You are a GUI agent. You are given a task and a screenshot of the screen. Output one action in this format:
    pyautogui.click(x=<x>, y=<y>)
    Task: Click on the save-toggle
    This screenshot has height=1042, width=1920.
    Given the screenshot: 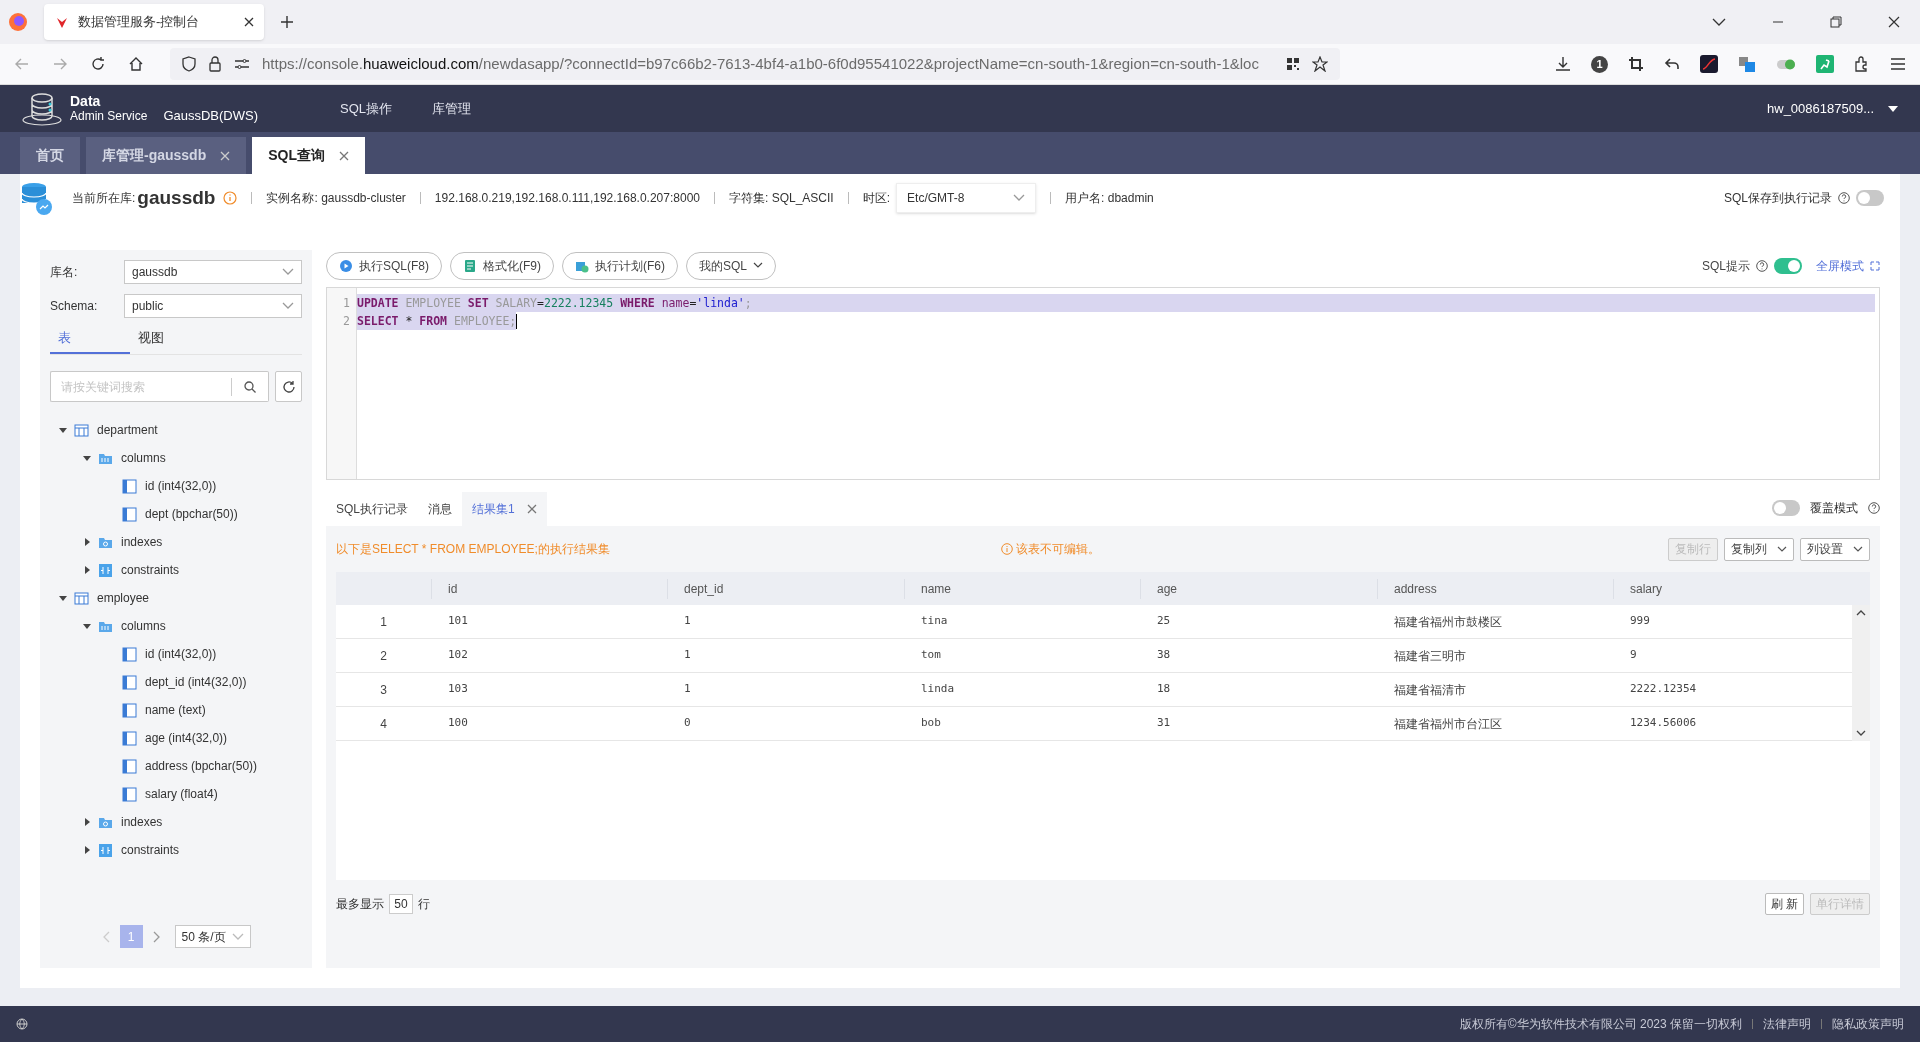 What is the action you would take?
    pyautogui.click(x=1870, y=198)
    